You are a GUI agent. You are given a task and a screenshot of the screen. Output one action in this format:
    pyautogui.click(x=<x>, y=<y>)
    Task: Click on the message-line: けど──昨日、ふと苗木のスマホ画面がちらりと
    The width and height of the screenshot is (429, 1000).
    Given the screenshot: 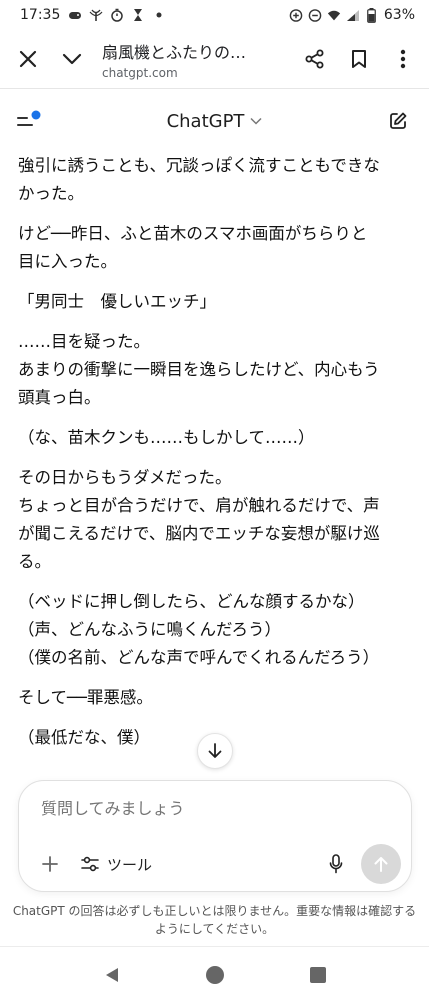 What is the action you would take?
    pyautogui.click(x=193, y=233)
    